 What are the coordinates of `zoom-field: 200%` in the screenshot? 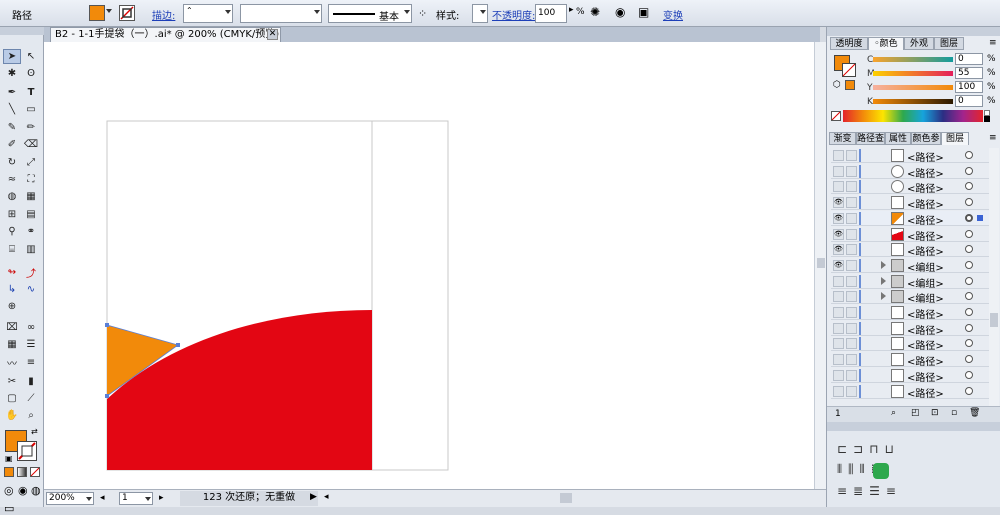 It's located at (70, 498).